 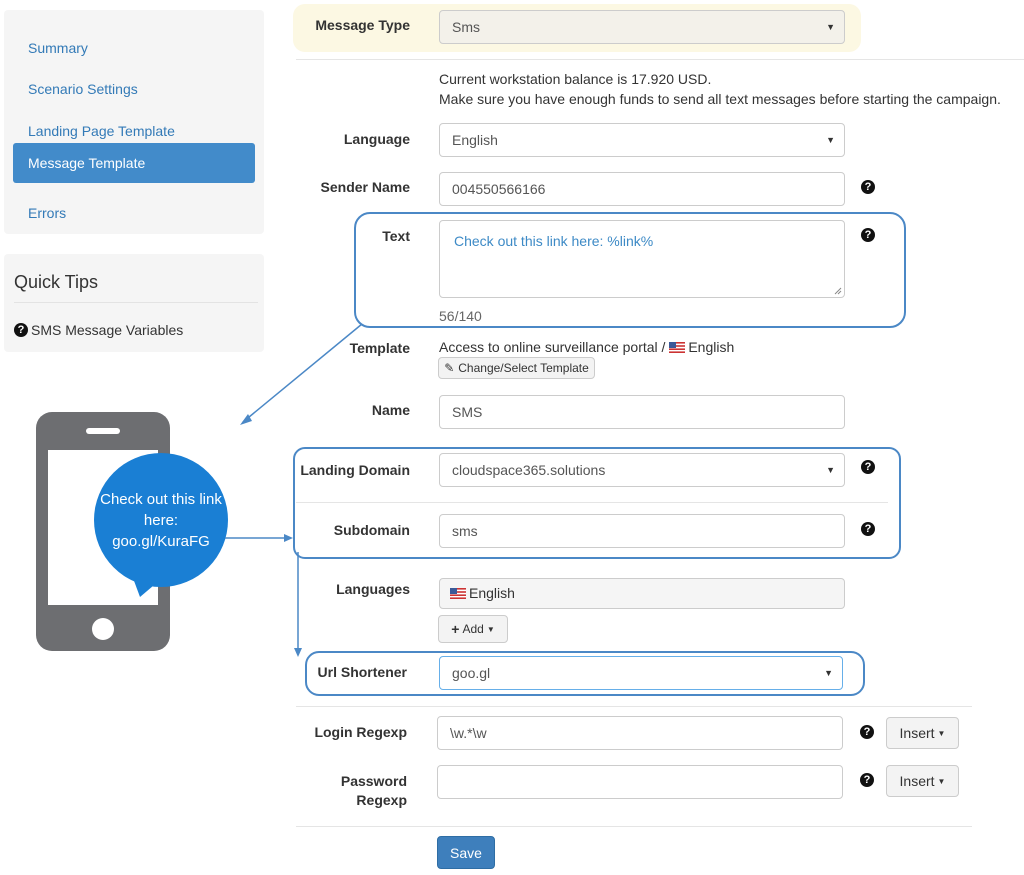 What do you see at coordinates (642, 593) in the screenshot?
I see `languages-list: English` at bounding box center [642, 593].